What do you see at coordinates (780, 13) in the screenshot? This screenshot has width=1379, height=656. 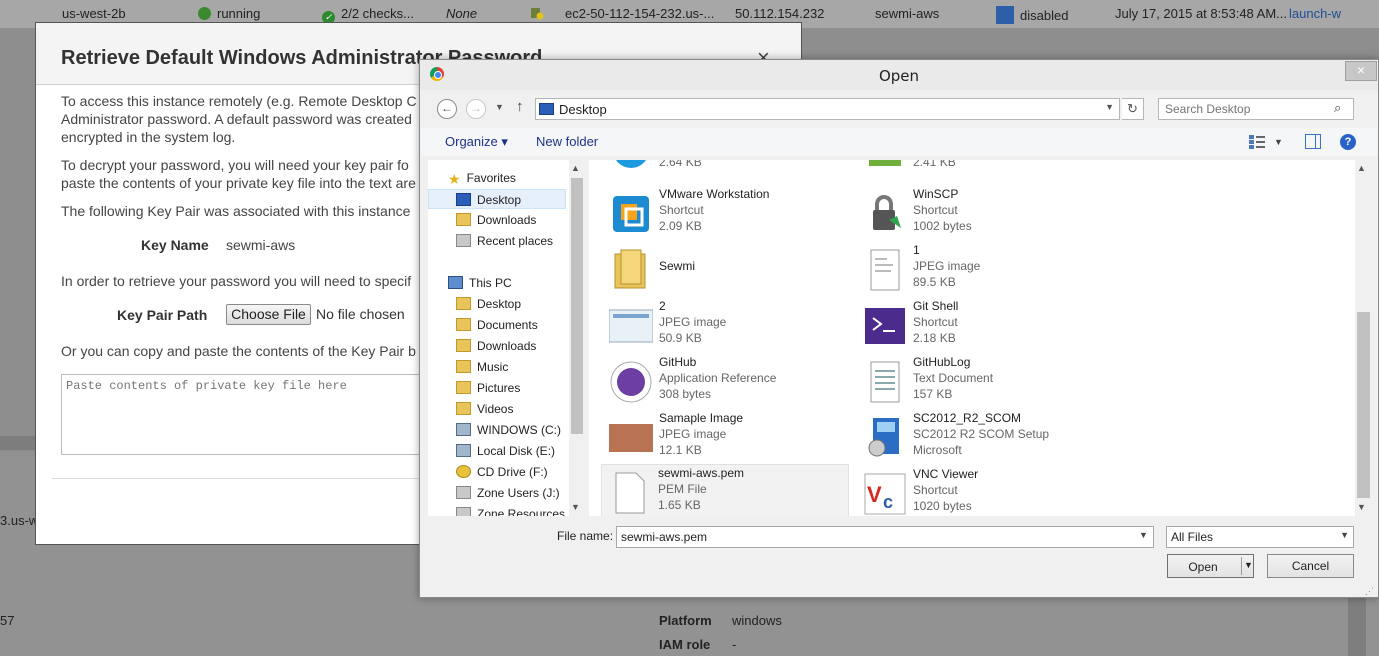 I see `ip-cell: 50.112.154.232` at bounding box center [780, 13].